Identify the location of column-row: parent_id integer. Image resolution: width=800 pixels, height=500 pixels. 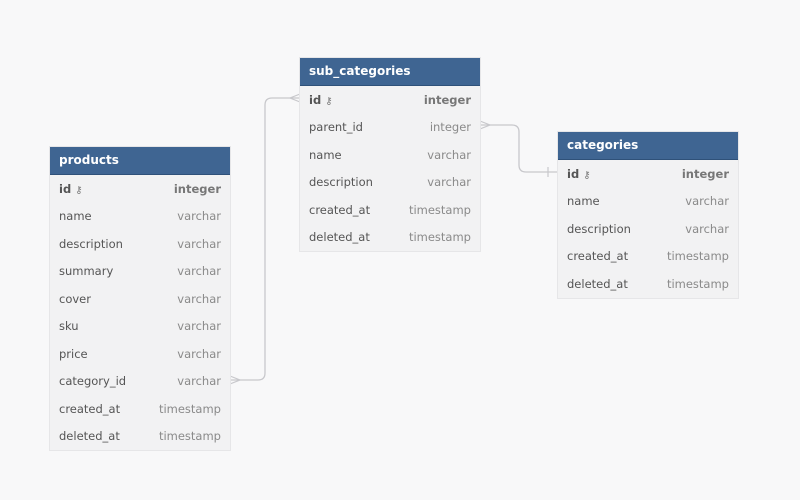
(390, 128).